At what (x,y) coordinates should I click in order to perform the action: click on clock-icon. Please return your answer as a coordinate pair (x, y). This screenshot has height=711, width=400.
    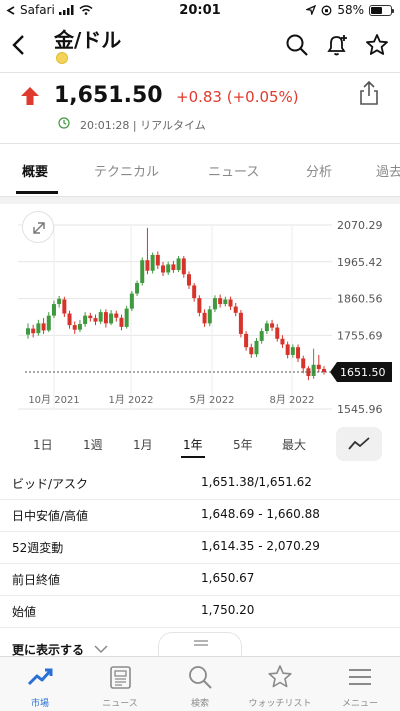
    Looking at the image, I should click on (64, 123).